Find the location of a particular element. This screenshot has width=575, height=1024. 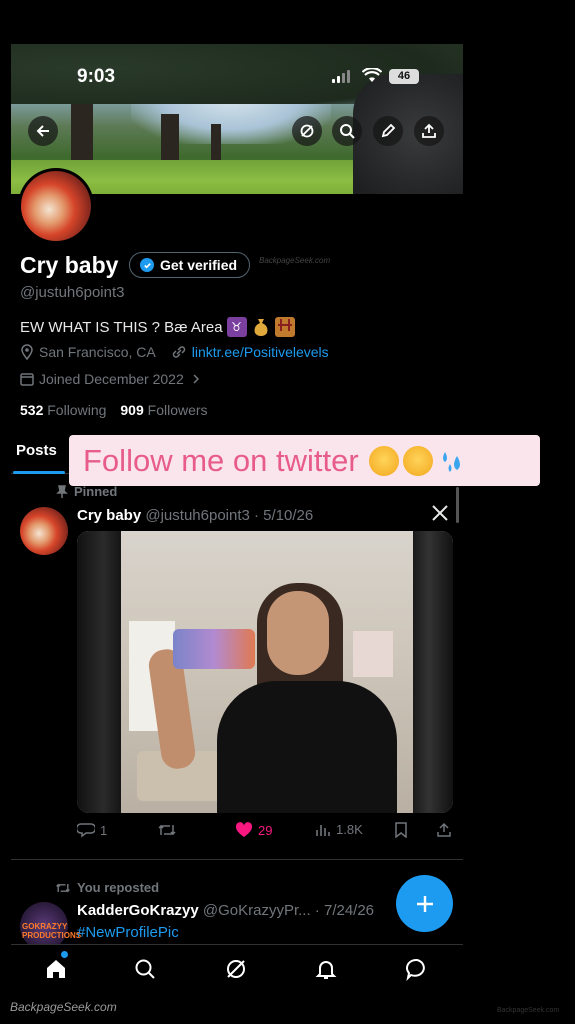

followers-link: 909 Followers is located at coordinates (163, 410).